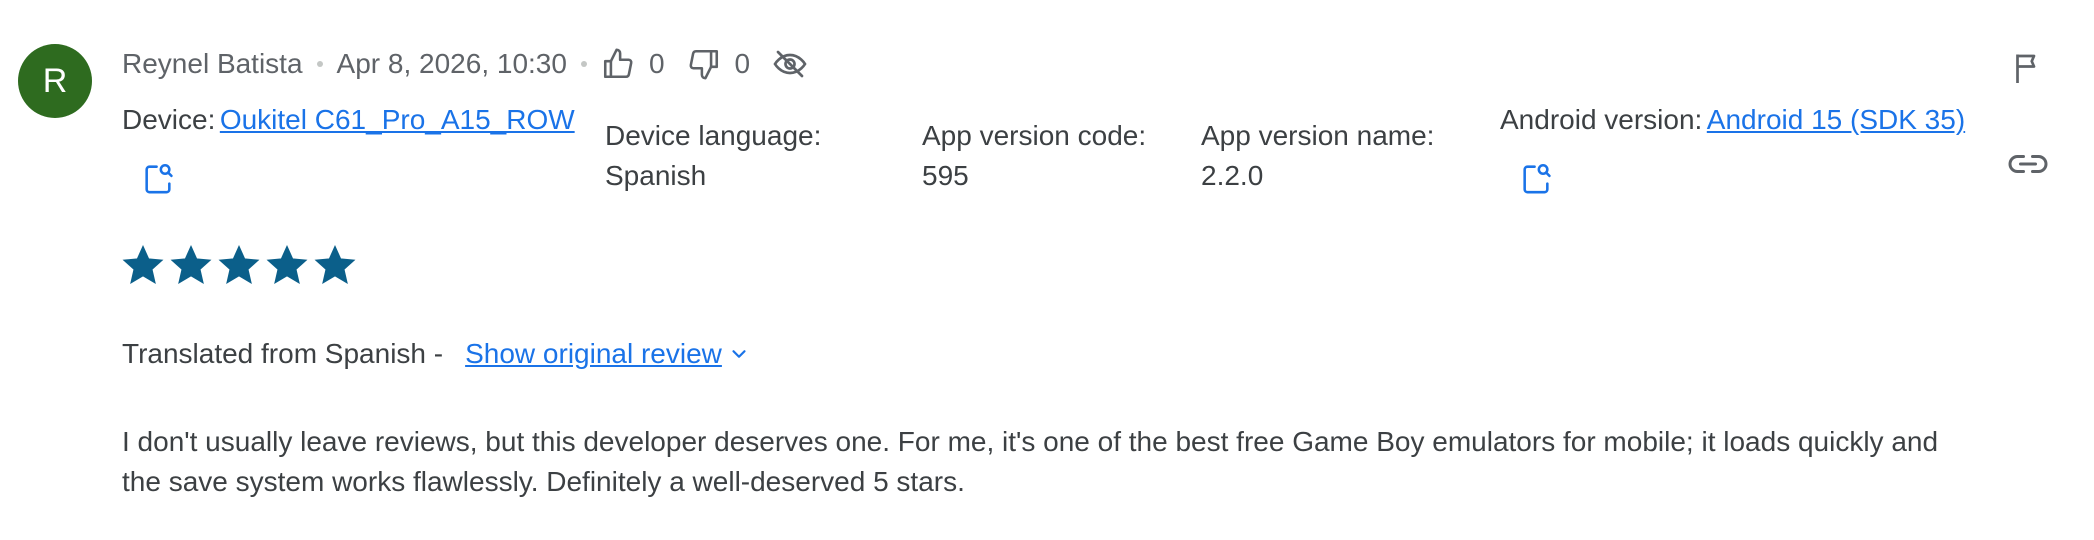  Describe the element at coordinates (2028, 164) in the screenshot. I see `link-icon` at that location.